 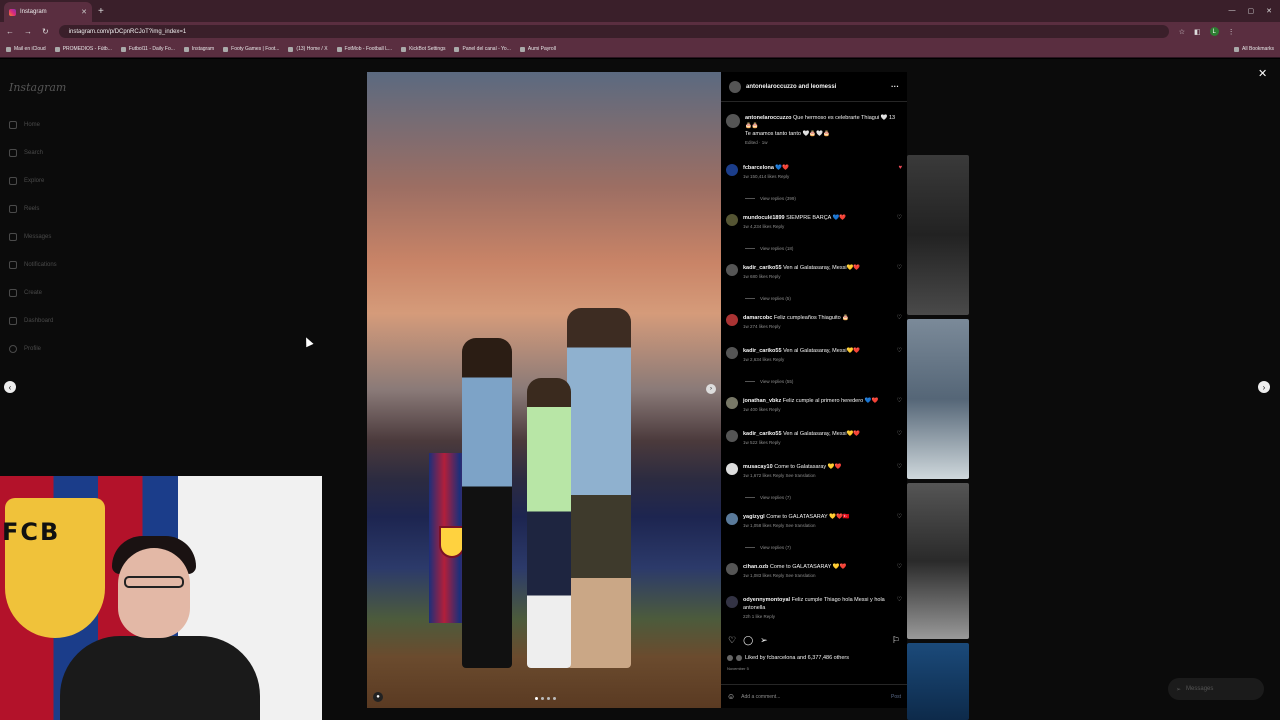 I want to click on bookmark-item: Aumi Payroll, so click(x=537, y=49).